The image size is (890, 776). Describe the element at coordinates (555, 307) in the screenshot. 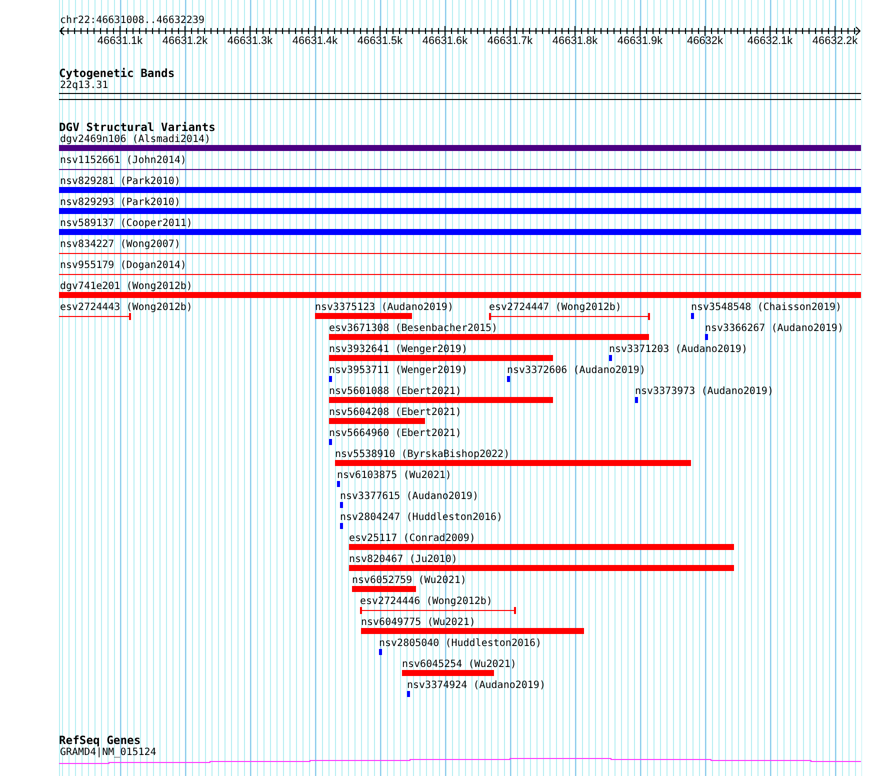

I see `variant-label: esv2724447 (Wong2012b)` at that location.